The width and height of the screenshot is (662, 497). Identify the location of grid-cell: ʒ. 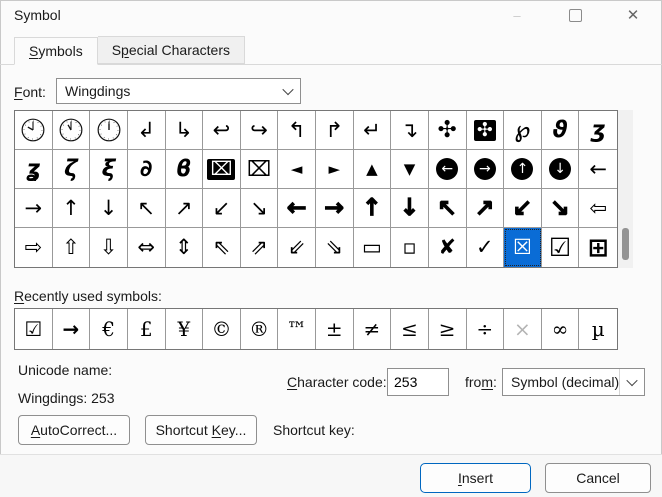
(598, 130).